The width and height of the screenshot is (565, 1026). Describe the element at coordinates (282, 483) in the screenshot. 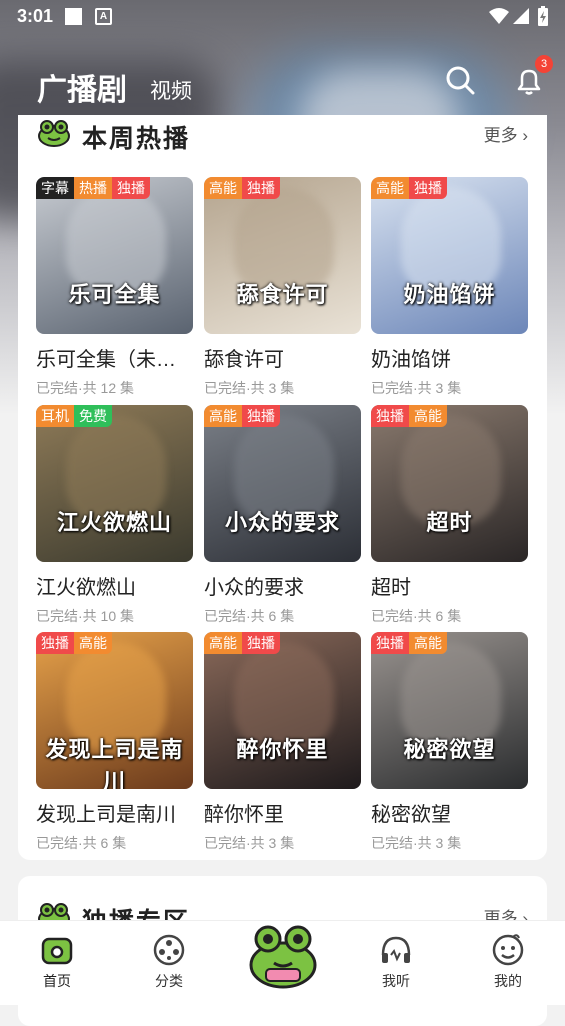

I see `drama-cover: 小众的要求 高能 独播` at that location.